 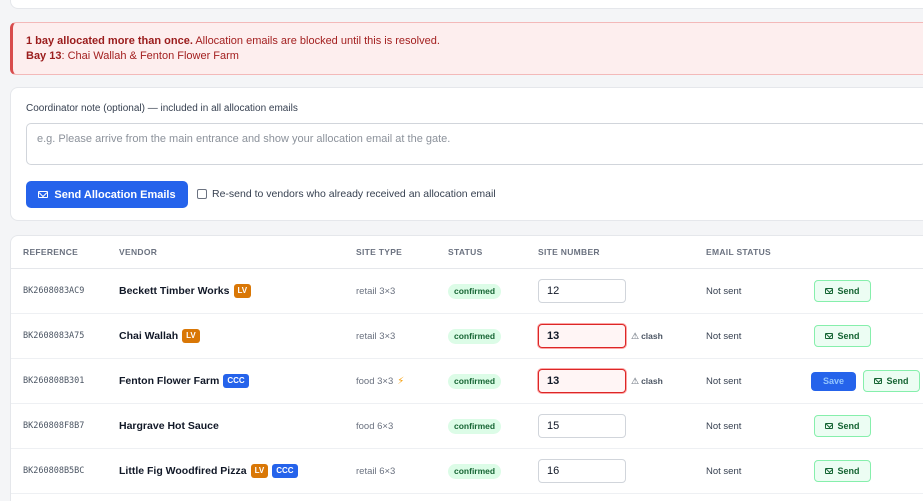 What do you see at coordinates (202, 194) in the screenshot?
I see `resend-checkbox` at bounding box center [202, 194].